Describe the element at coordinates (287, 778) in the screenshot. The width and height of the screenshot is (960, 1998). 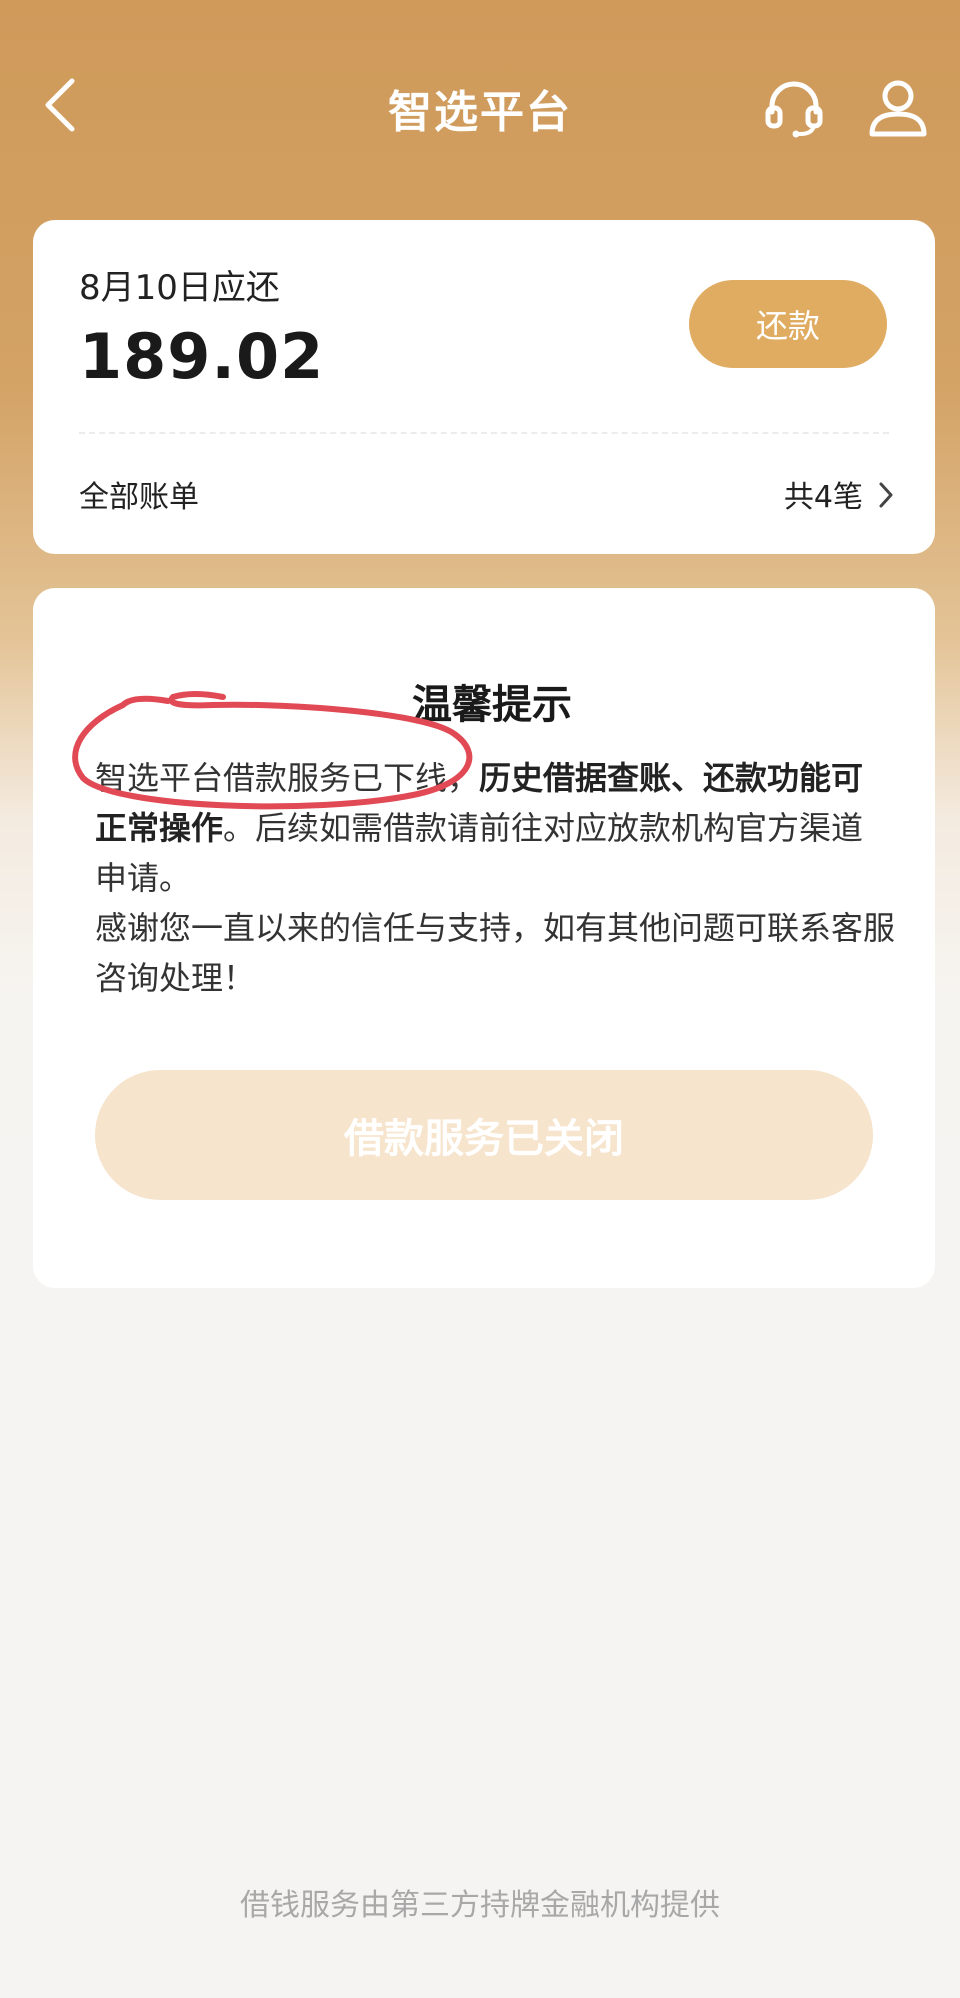
I see `notice-line-plain: 智选平台借款服务已下线，` at that location.